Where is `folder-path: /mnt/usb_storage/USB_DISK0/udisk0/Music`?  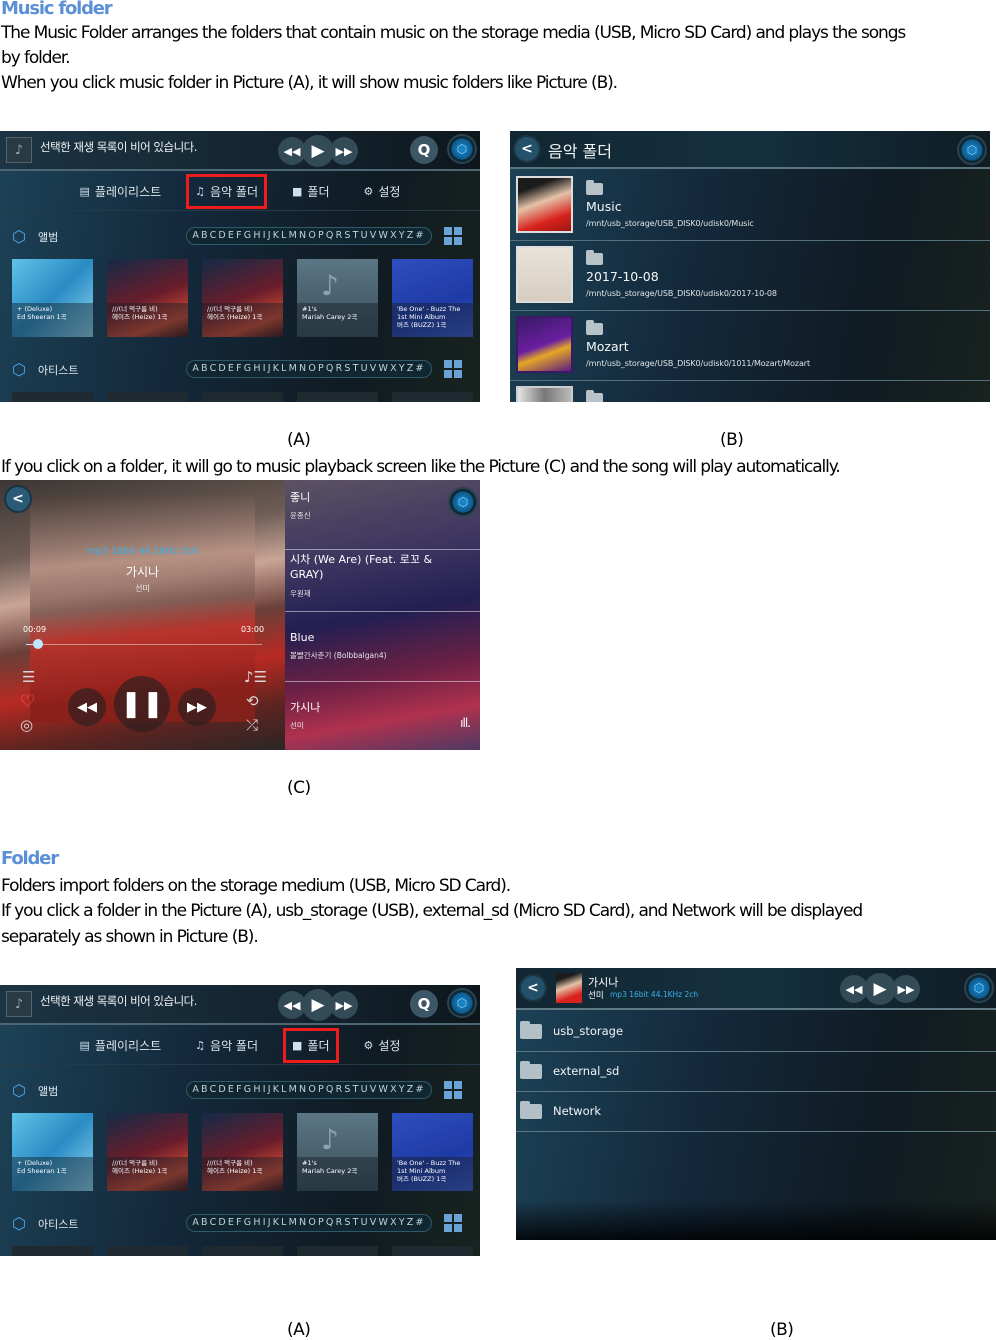 folder-path: /mnt/usb_storage/USB_DISK0/udisk0/Music is located at coordinates (670, 223).